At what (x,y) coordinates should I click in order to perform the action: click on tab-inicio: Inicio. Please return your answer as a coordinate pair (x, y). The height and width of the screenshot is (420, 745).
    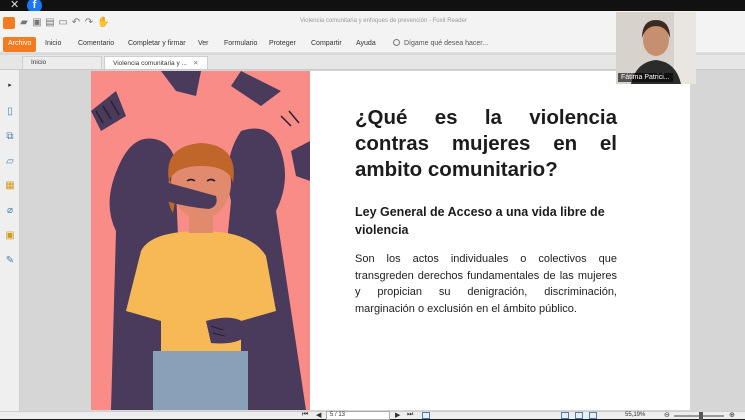
    Looking at the image, I should click on (62, 62).